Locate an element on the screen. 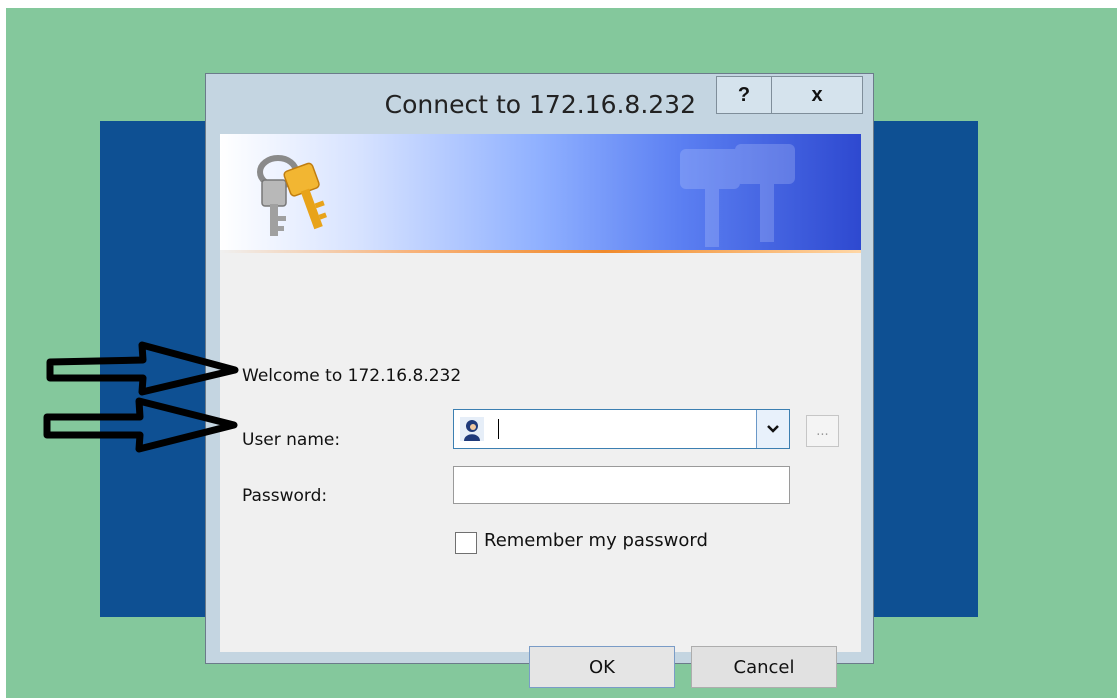 Image resolution: width=1117 pixels, height=698 pixels. keys-icon is located at coordinates (292, 195).